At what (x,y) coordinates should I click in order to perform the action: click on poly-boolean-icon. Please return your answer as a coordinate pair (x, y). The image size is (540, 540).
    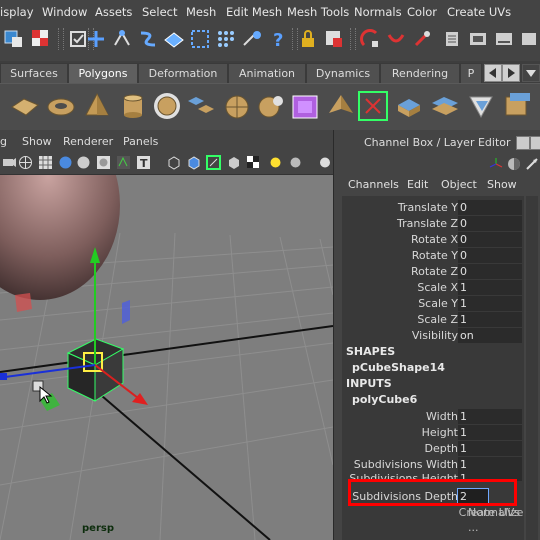
    Looking at the image, I should click on (305, 106).